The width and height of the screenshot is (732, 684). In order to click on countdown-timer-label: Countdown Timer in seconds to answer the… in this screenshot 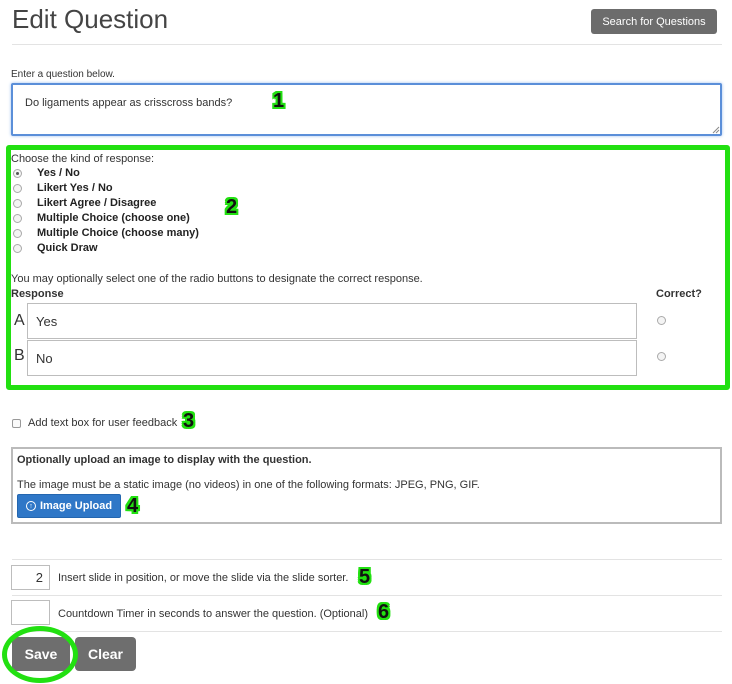, I will do `click(213, 614)`.